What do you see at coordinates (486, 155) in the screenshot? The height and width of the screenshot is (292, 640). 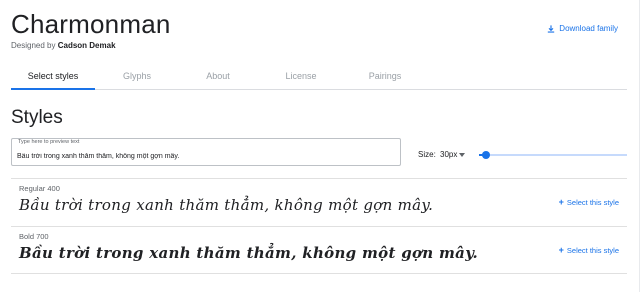 I see `slider-thumb` at bounding box center [486, 155].